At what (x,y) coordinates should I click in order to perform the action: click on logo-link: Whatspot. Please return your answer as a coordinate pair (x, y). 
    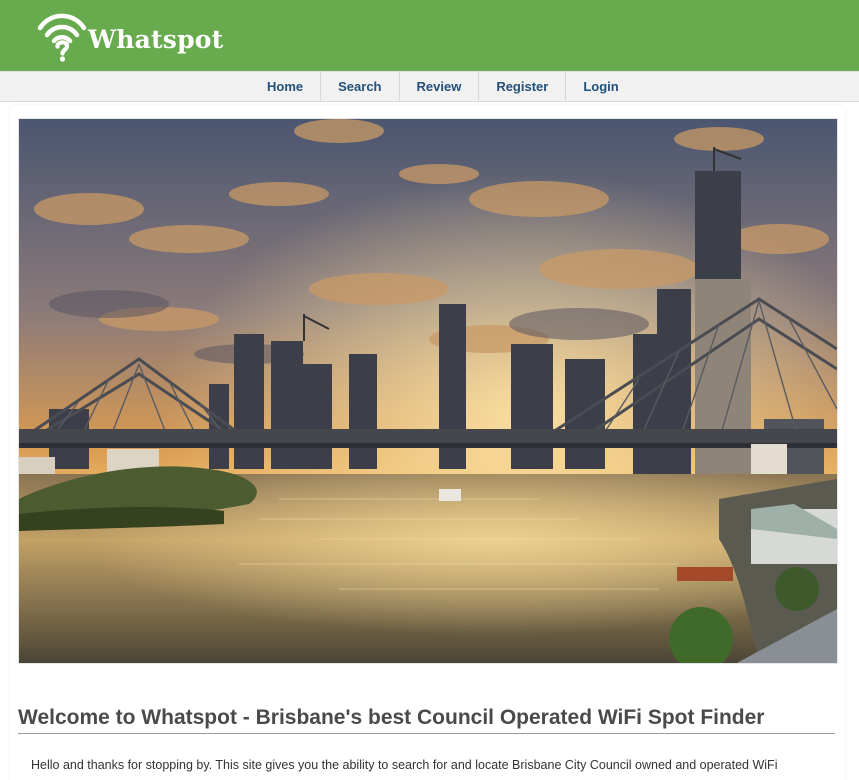
    Looking at the image, I should click on (129, 35).